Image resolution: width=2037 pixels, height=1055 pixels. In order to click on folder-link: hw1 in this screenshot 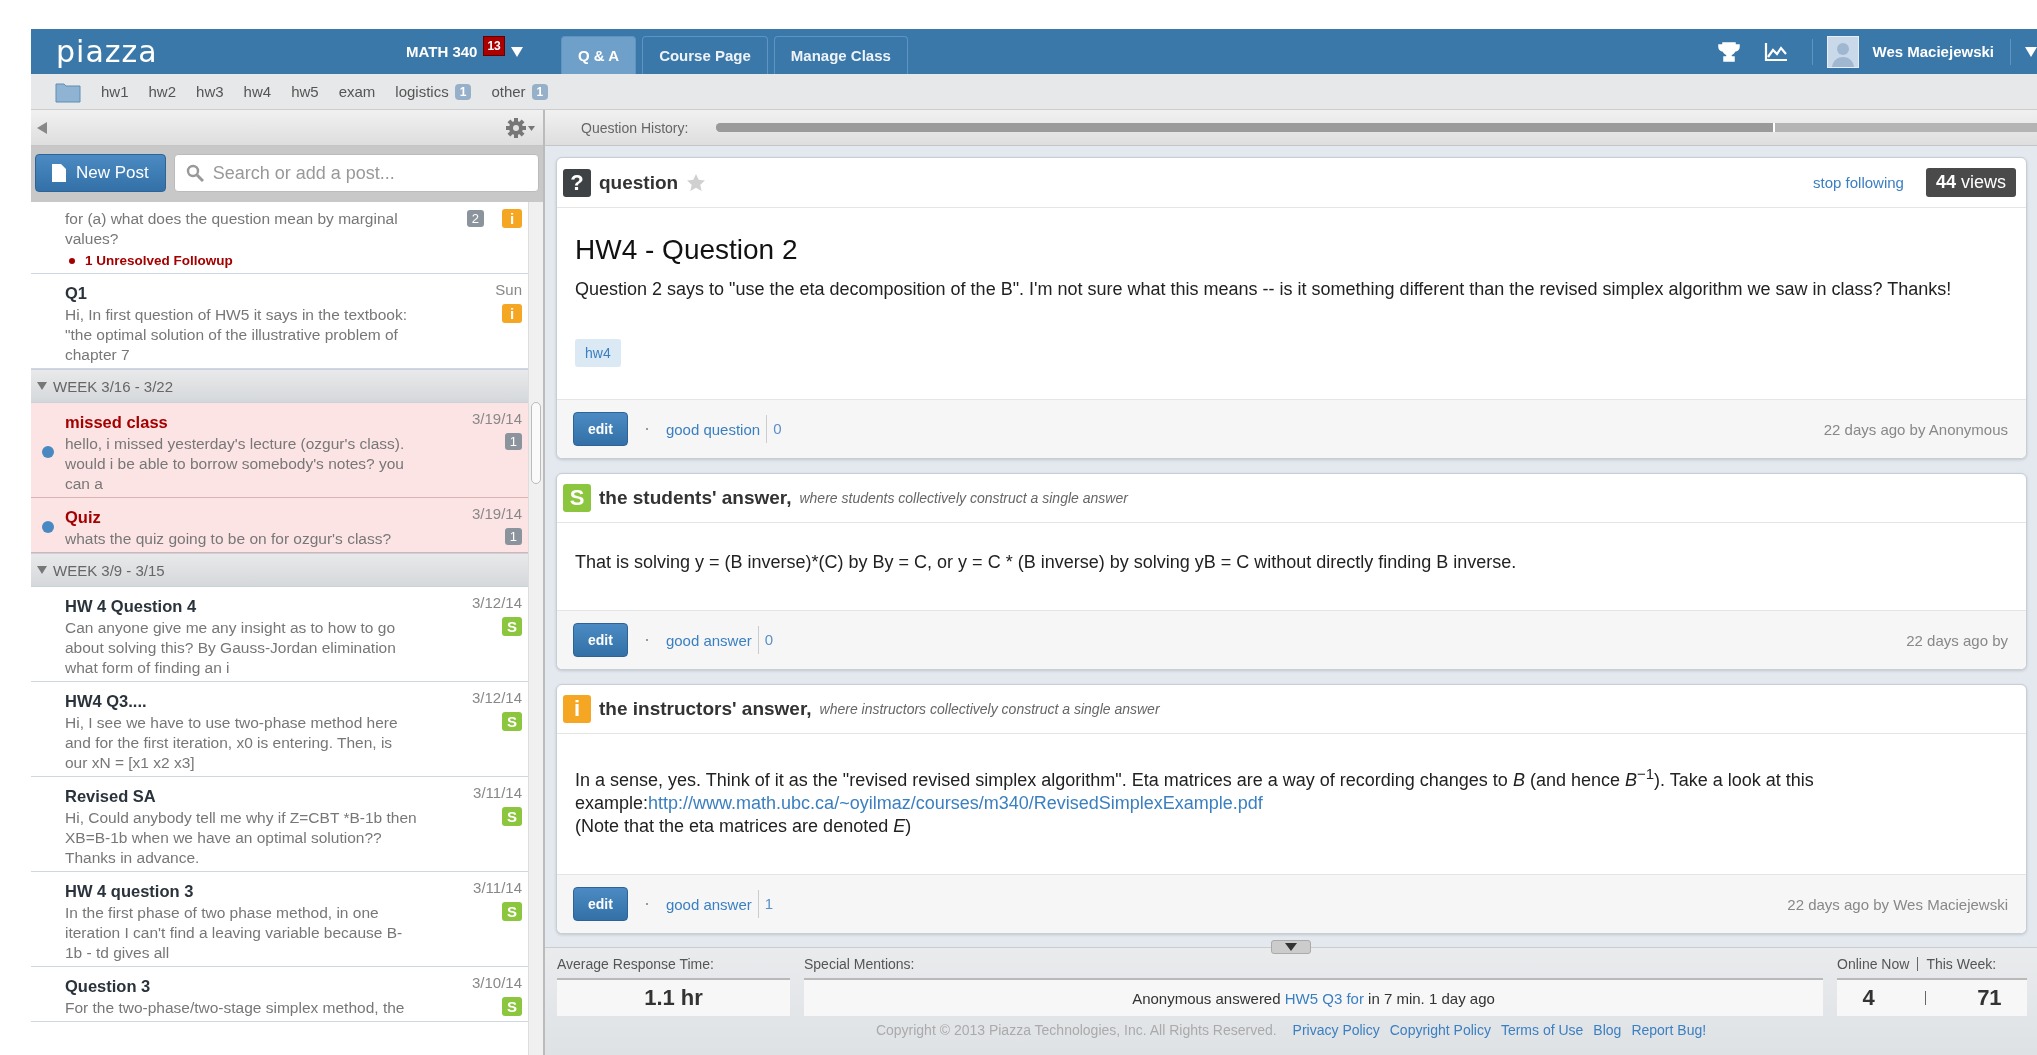, I will do `click(115, 91)`.